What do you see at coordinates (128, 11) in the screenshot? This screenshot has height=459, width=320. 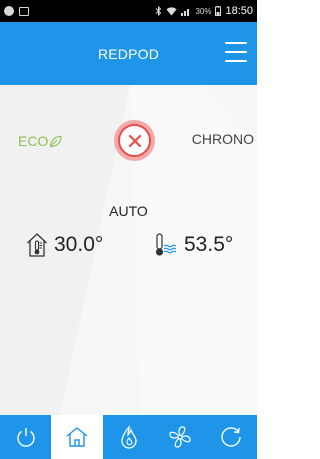 I see `status-bar: 30% 18:50` at bounding box center [128, 11].